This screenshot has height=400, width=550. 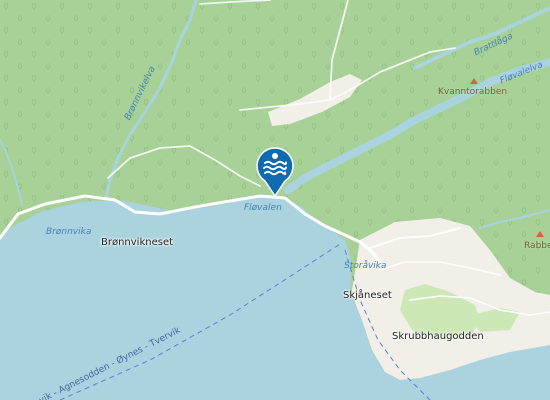 What do you see at coordinates (537, 246) in the screenshot?
I see `peak-label-rabbe: Rabbe` at bounding box center [537, 246].